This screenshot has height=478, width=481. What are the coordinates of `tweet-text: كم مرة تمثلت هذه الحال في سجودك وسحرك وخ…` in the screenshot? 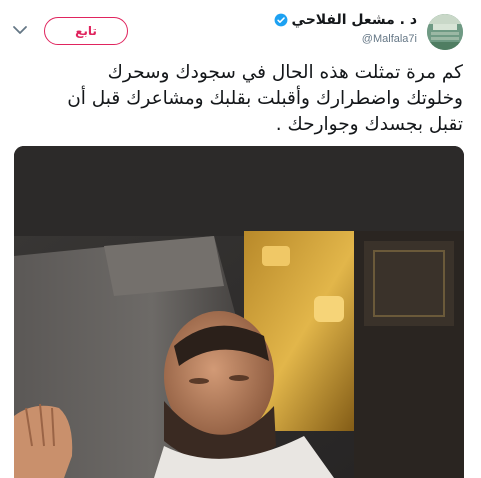 It's located at (265, 98).